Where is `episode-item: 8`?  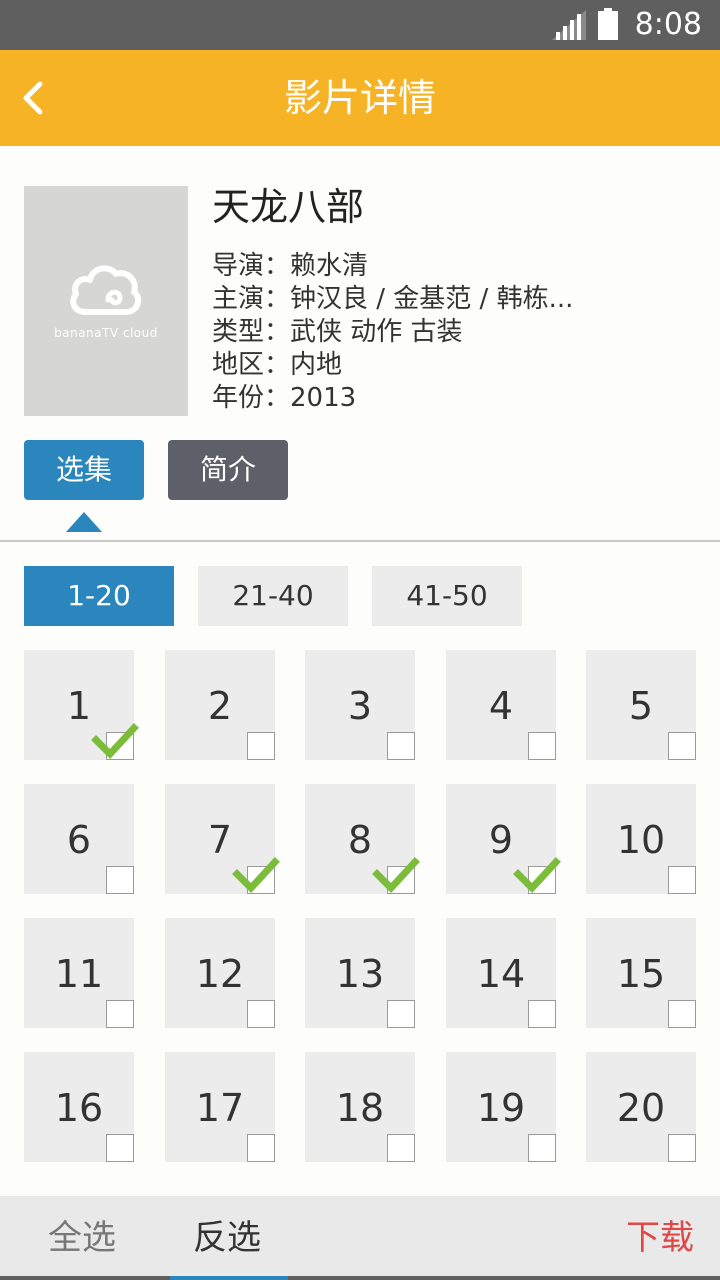 episode-item: 8 is located at coordinates (362, 839).